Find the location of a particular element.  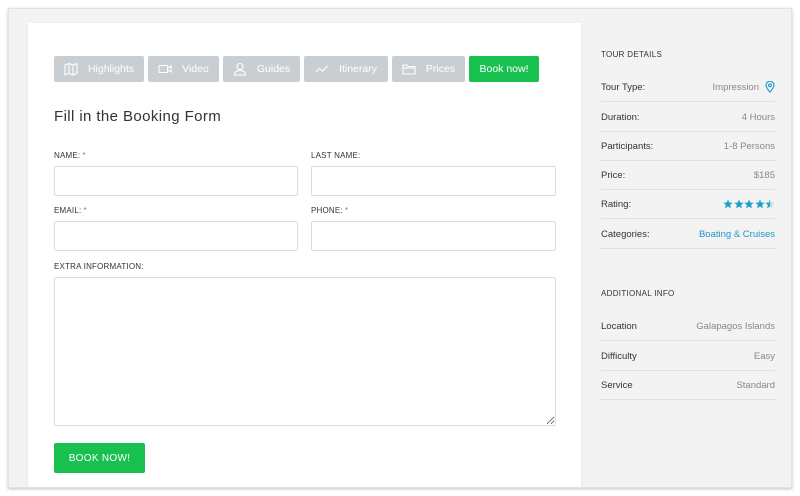

rating-label: Rating: is located at coordinates (616, 204).